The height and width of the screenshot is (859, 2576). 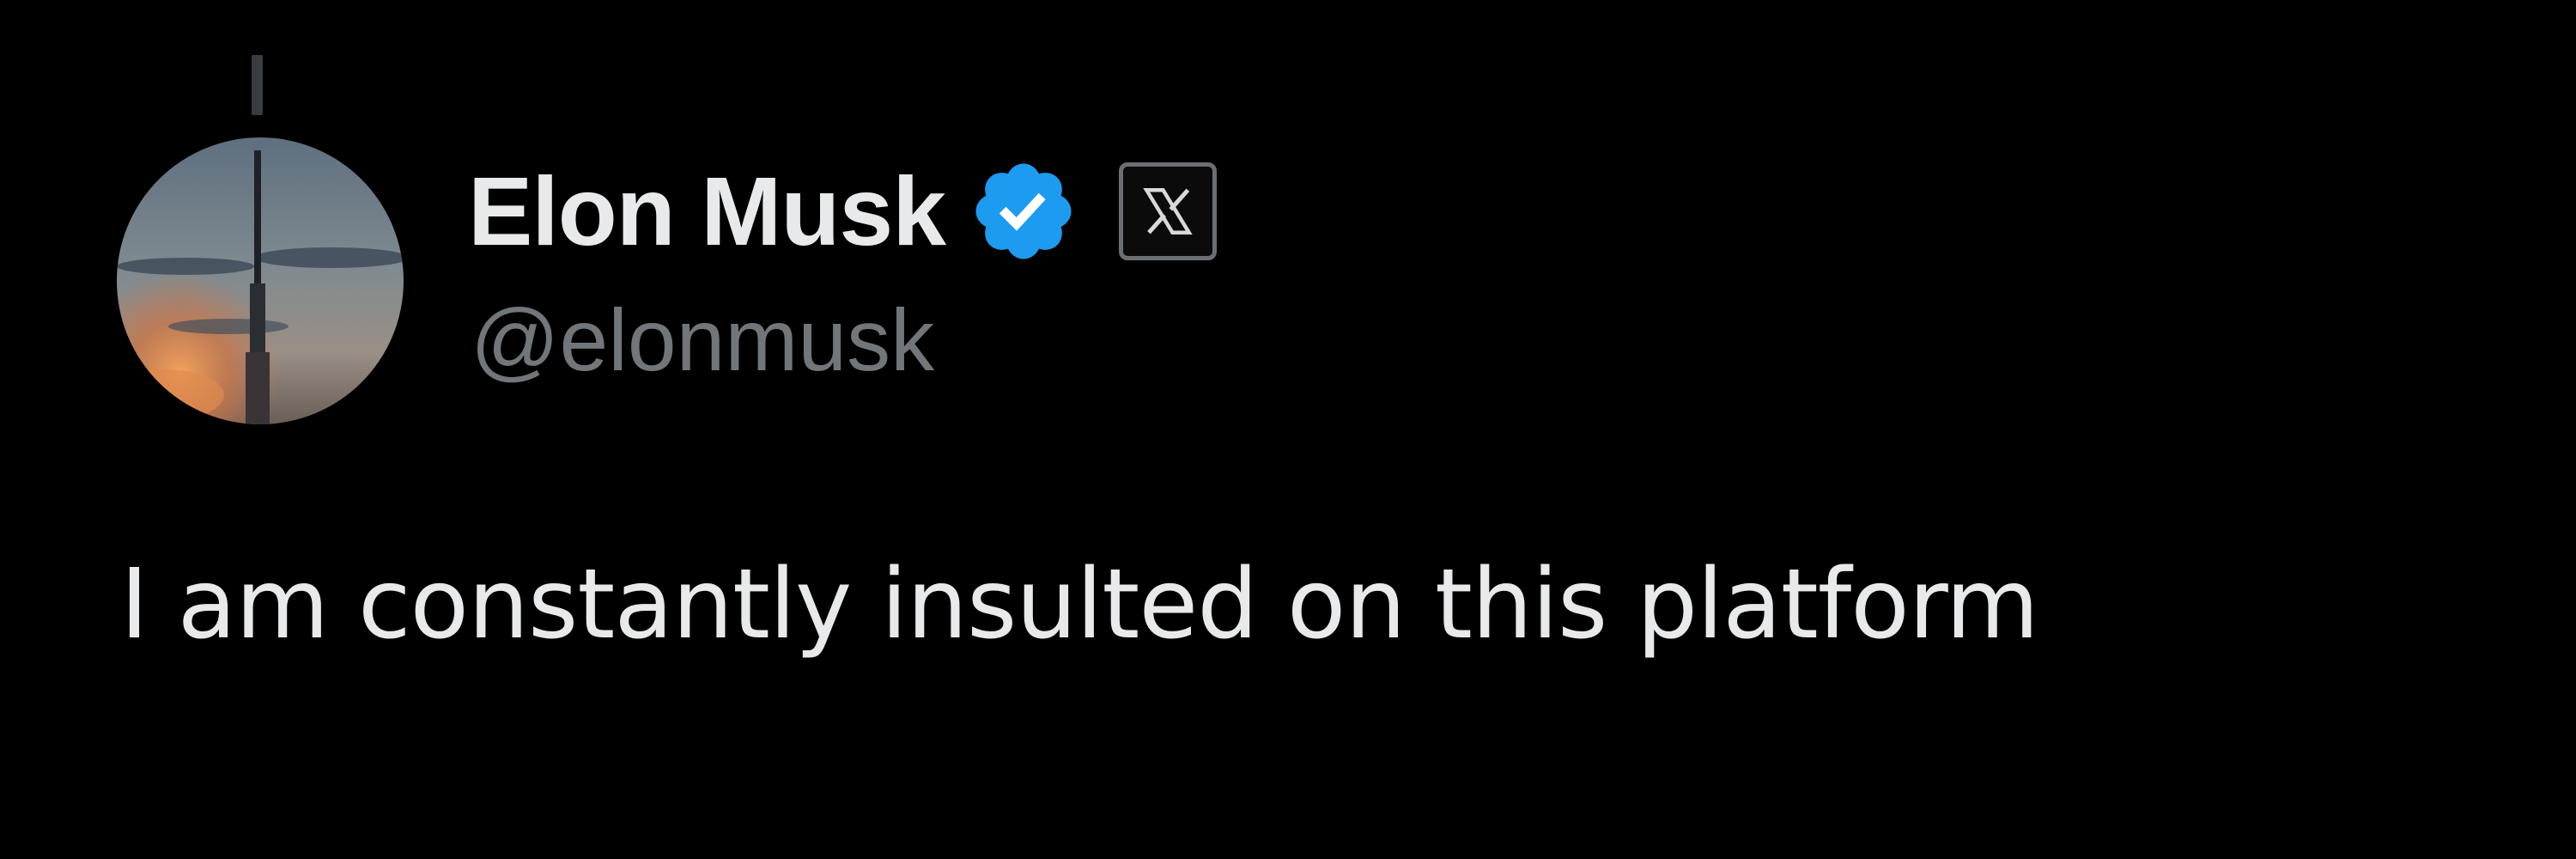 What do you see at coordinates (702, 340) in the screenshot?
I see `author-handle: @elonmusk` at bounding box center [702, 340].